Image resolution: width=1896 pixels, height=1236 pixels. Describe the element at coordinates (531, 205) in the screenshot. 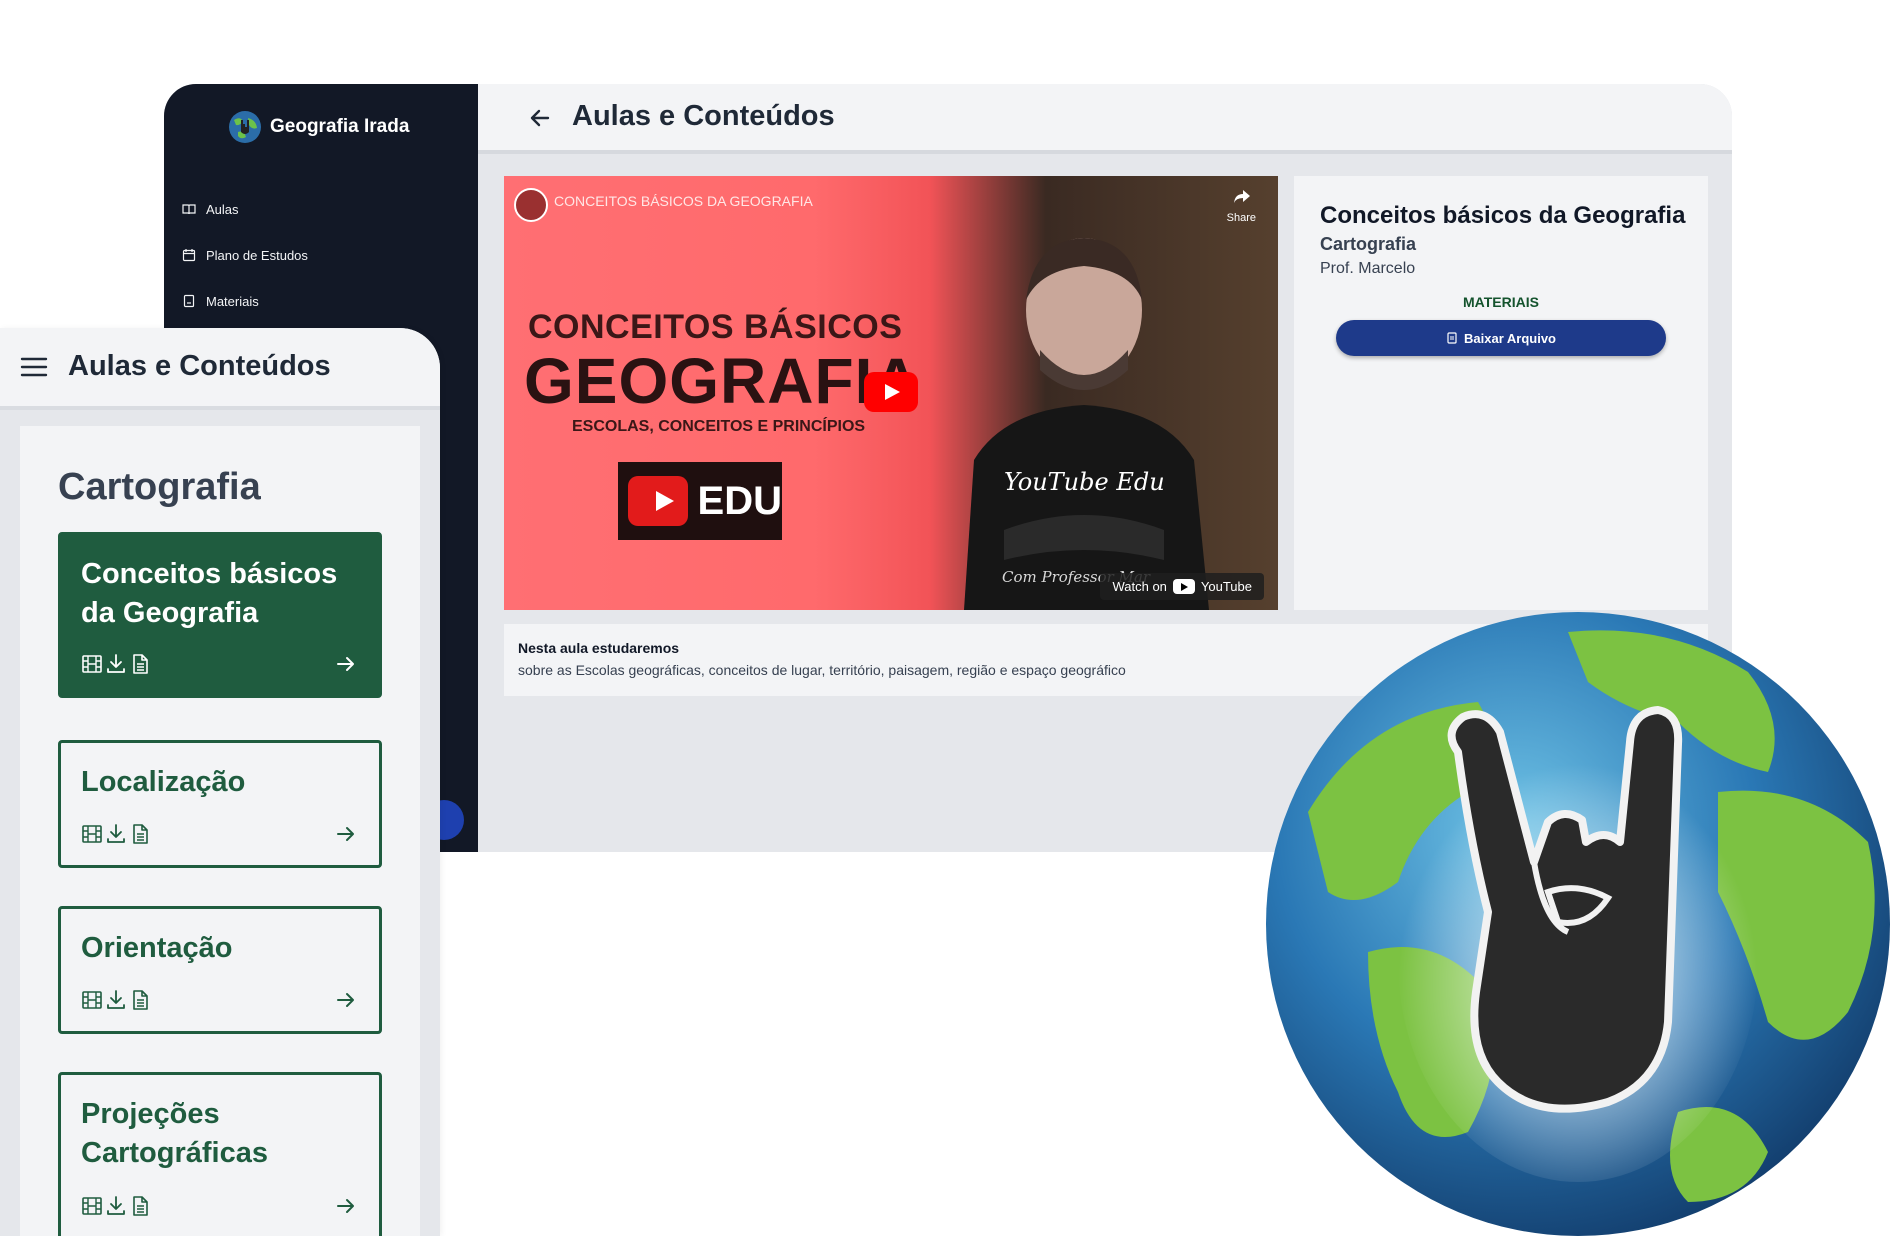

I see `channel-avatar` at that location.